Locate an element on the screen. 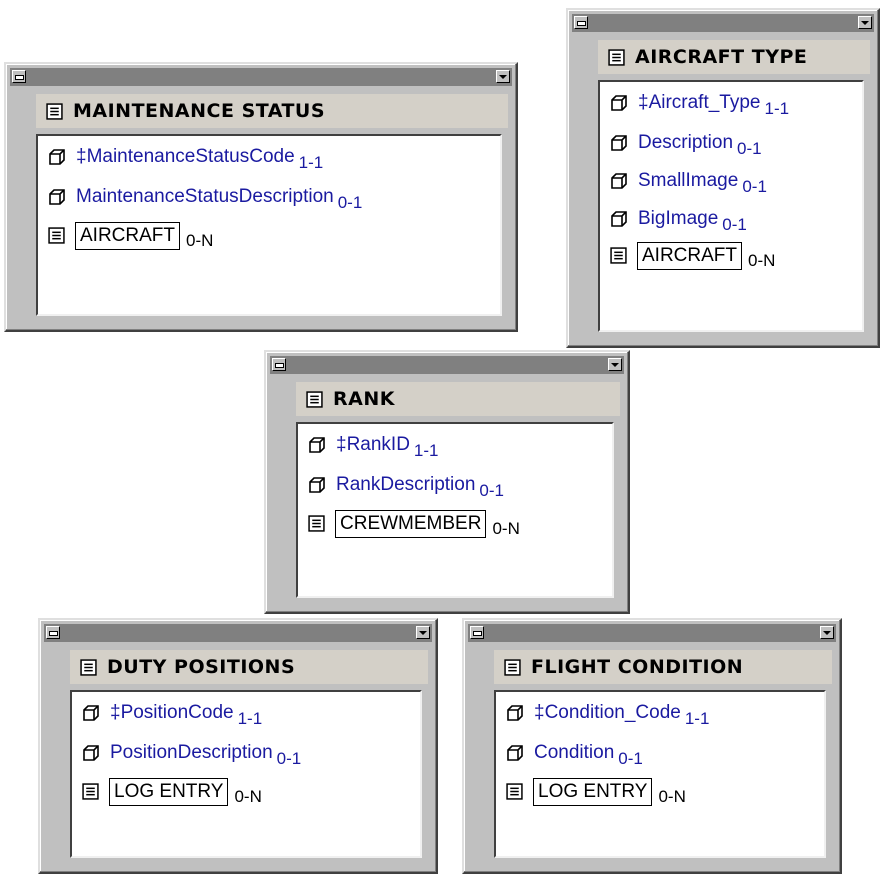 Image resolution: width=888 pixels, height=878 pixels. attribute-name: RankDescription is located at coordinates (406, 484).